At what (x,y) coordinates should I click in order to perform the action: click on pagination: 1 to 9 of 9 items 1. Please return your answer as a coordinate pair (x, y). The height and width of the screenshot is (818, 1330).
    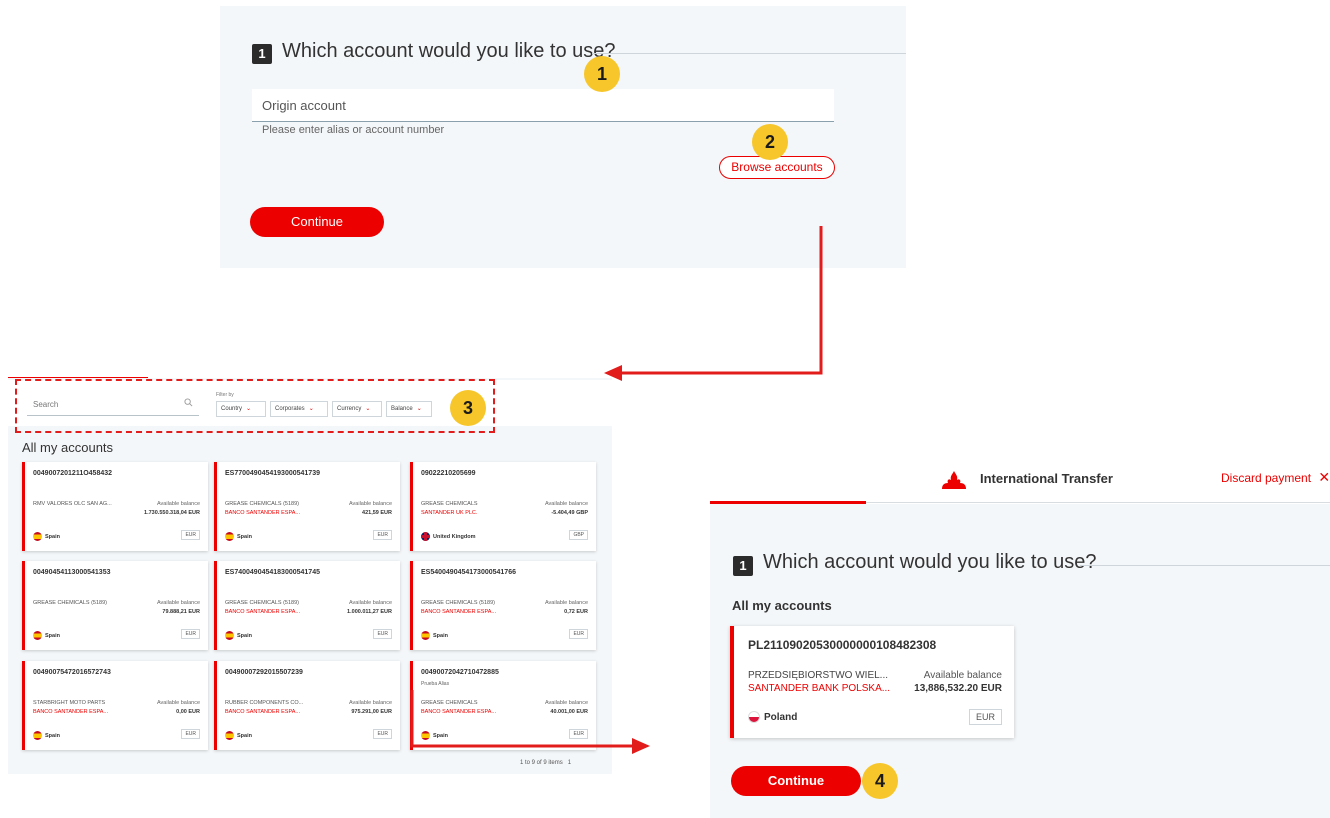
    Looking at the image, I should click on (545, 763).